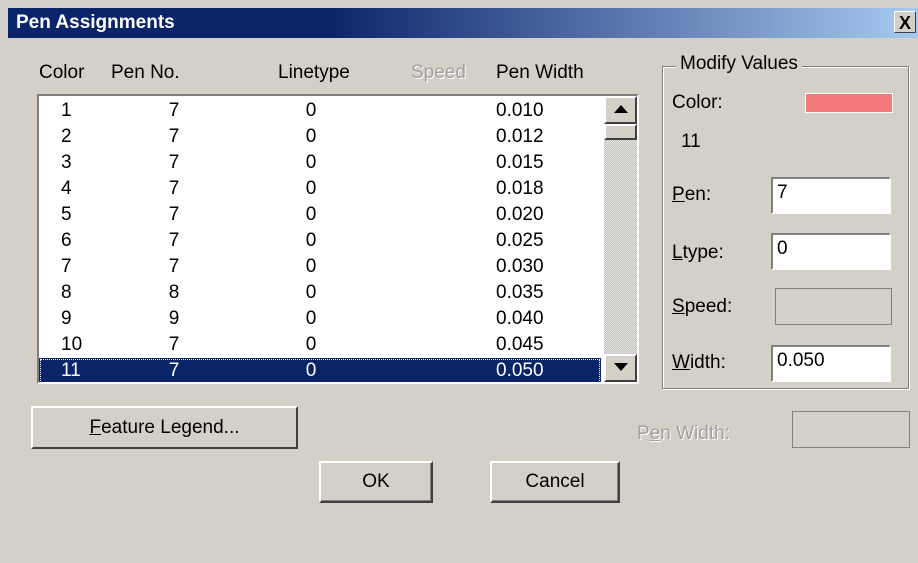 The image size is (918, 563). What do you see at coordinates (540, 72) in the screenshot?
I see `column-header-pen-width: Pen Width` at bounding box center [540, 72].